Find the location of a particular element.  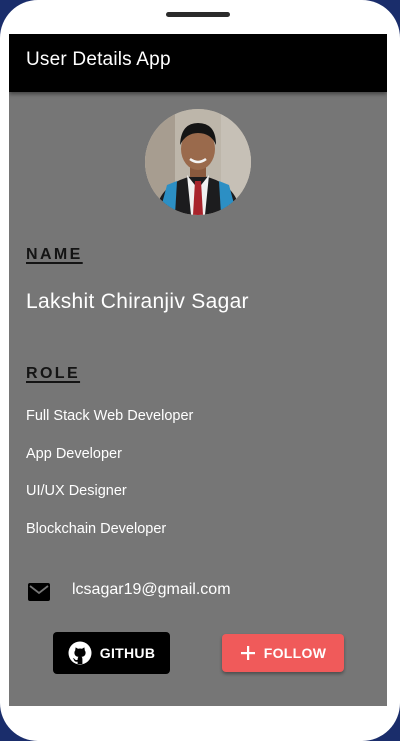

role-item: Full Stack Web Developer is located at coordinates (110, 416).